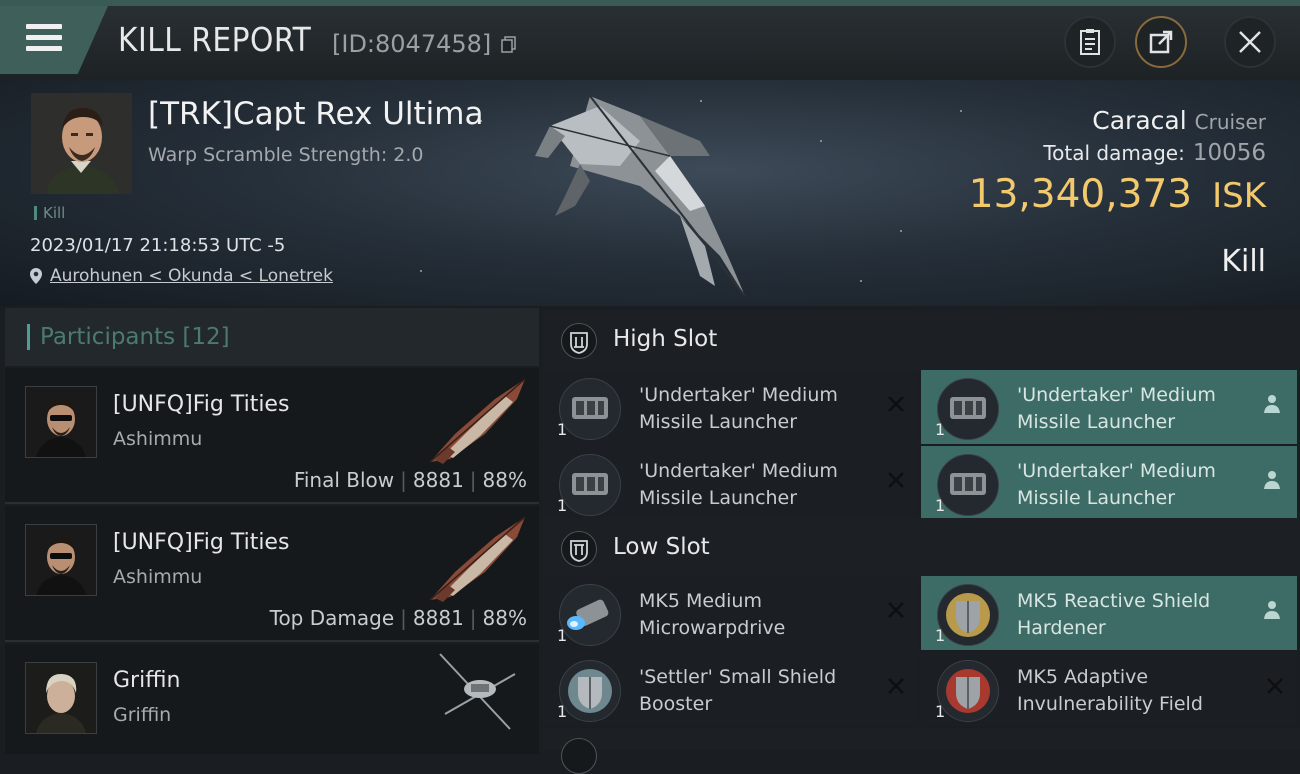 The image size is (1300, 774). I want to click on module-name: 'Settler' Small Shield Booster, so click(738, 690).